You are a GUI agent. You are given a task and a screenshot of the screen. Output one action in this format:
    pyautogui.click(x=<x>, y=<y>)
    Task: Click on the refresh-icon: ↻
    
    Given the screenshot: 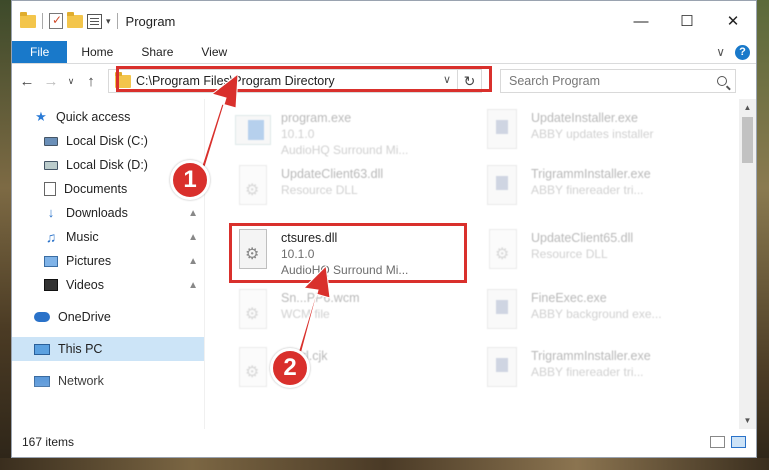 What is the action you would take?
    pyautogui.click(x=469, y=81)
    